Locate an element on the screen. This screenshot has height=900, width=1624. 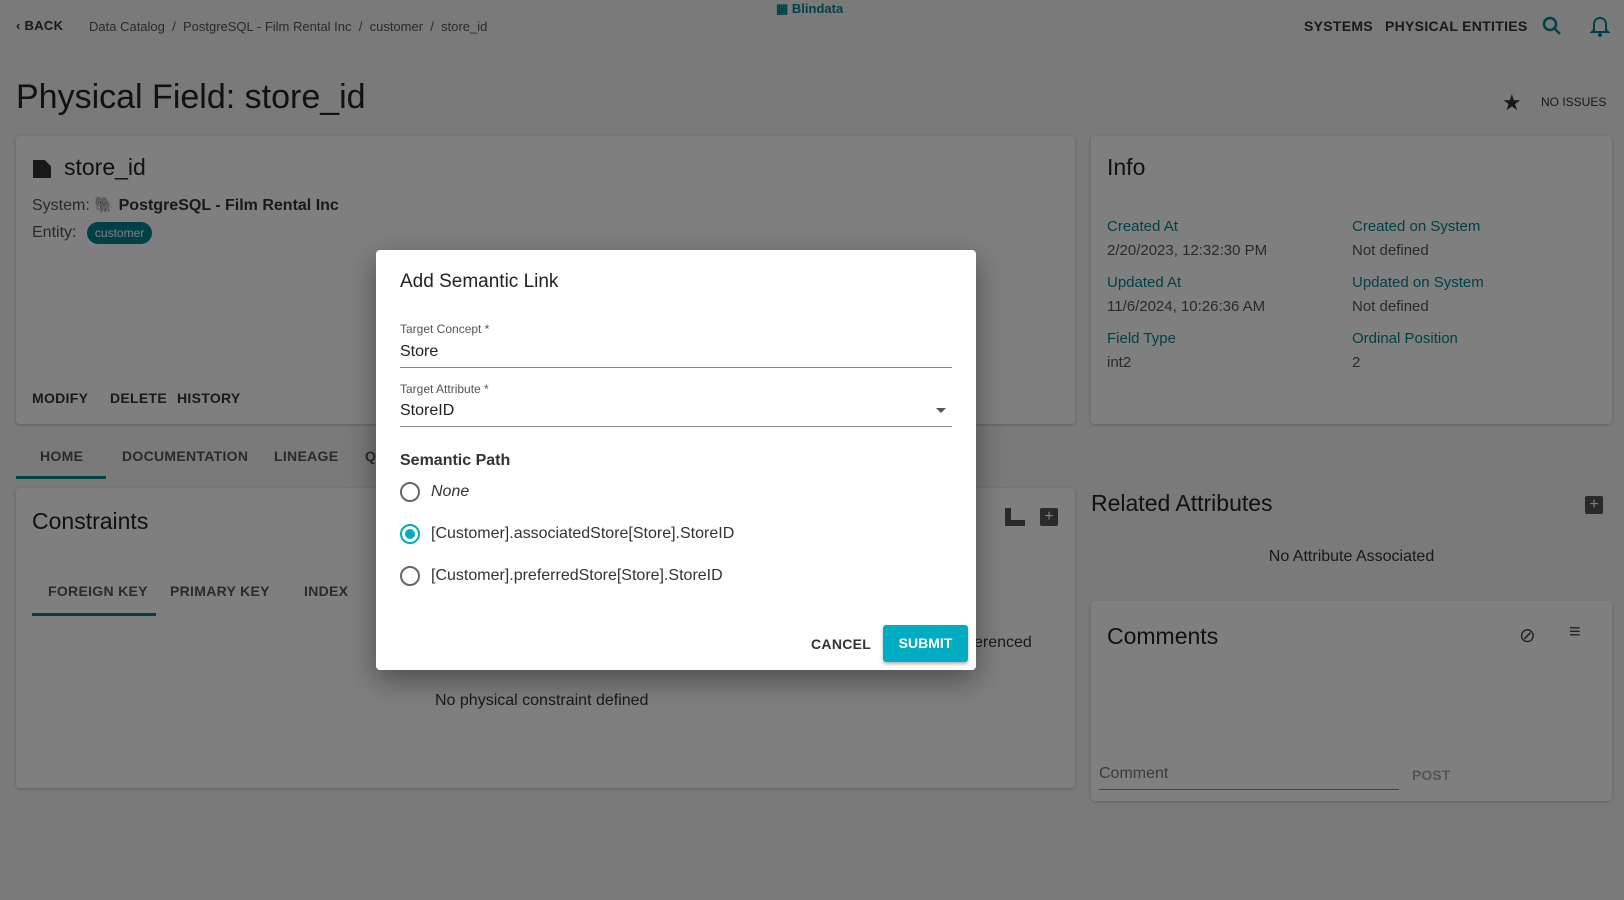
target-attribute-label: Target Attribute * is located at coordinates (444, 389).